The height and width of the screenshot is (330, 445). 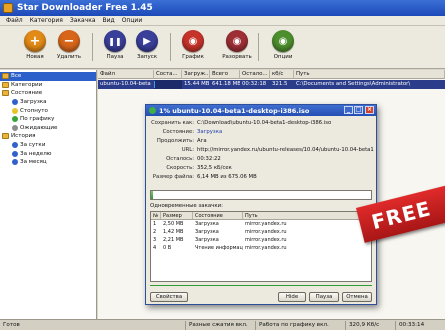 I want to click on tree-item-categories: Категории, so click(x=48, y=85).